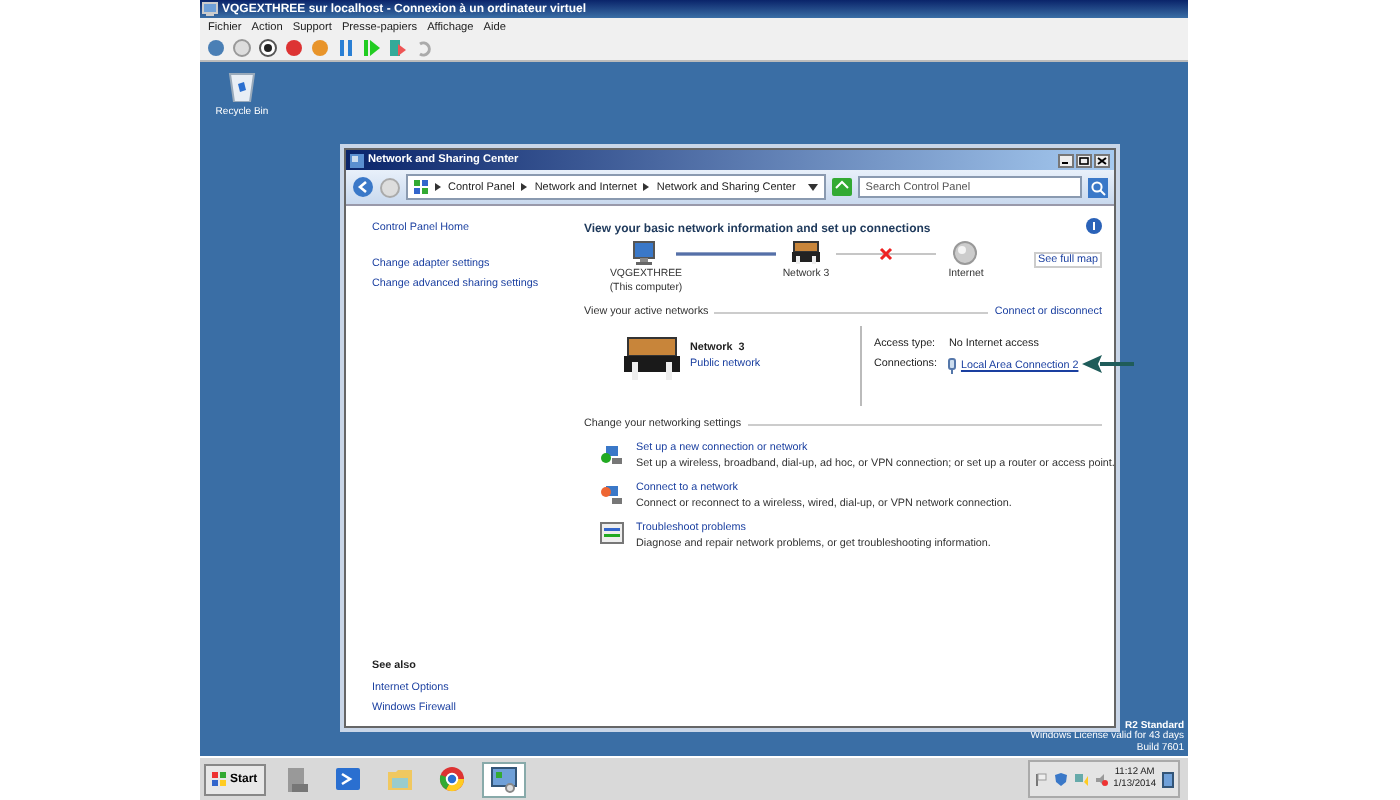 The width and height of the screenshot is (1400, 800). I want to click on shutdown-icon, so click(294, 48).